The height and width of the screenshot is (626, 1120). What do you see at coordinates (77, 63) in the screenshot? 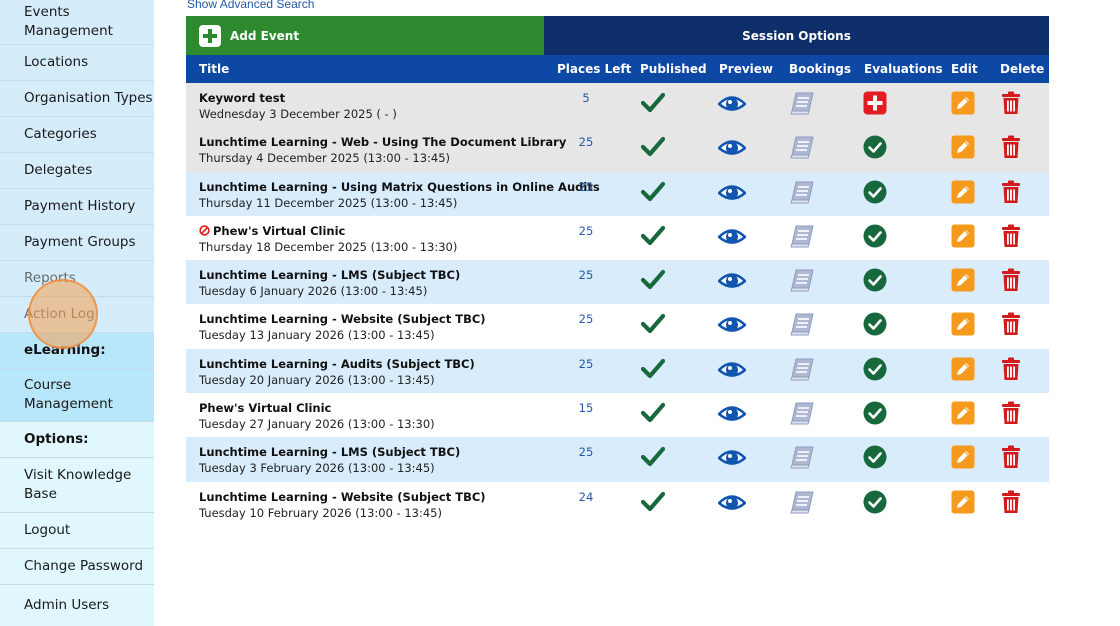
I see `sidebar-item-locations: Locations` at bounding box center [77, 63].